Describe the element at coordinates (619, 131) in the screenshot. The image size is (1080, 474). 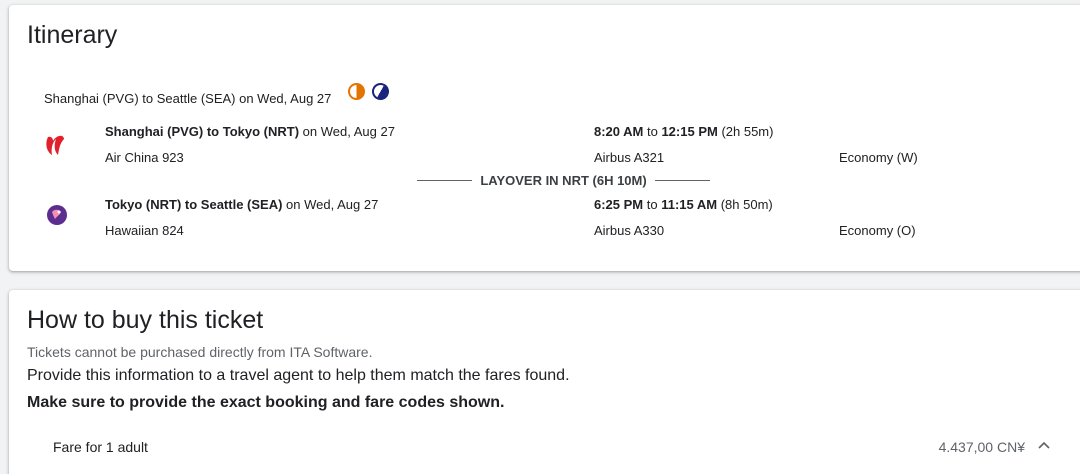
I see `segment-1-depart: 8:20 AM` at that location.